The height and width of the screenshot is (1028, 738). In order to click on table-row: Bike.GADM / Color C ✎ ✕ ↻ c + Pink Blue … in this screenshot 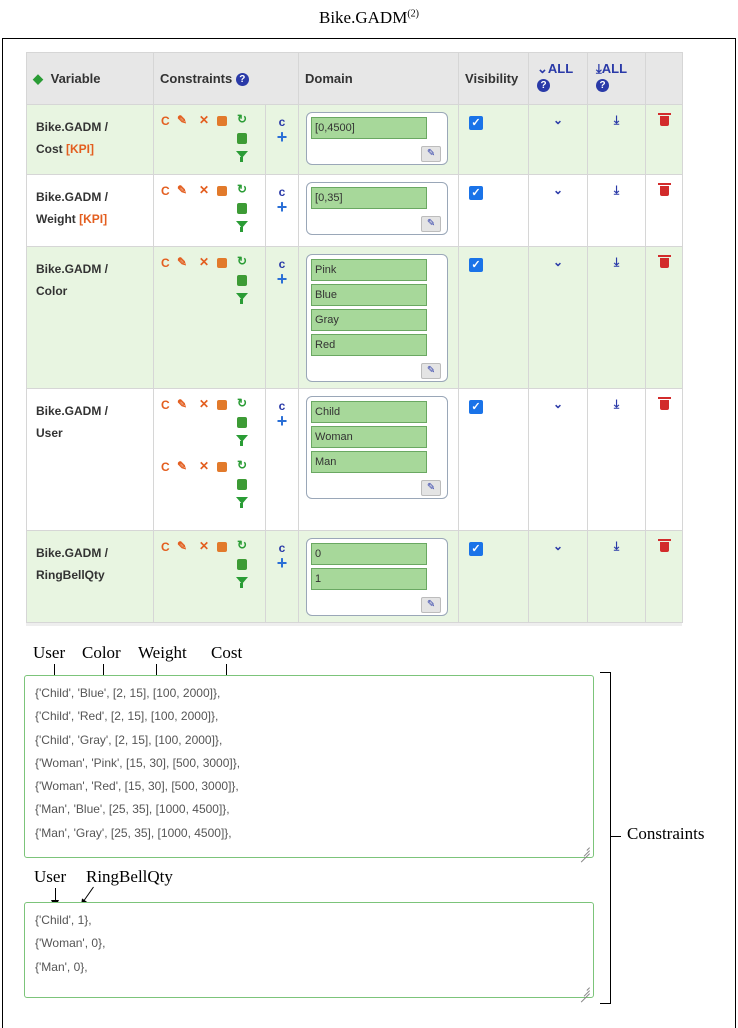, I will do `click(355, 317)`.